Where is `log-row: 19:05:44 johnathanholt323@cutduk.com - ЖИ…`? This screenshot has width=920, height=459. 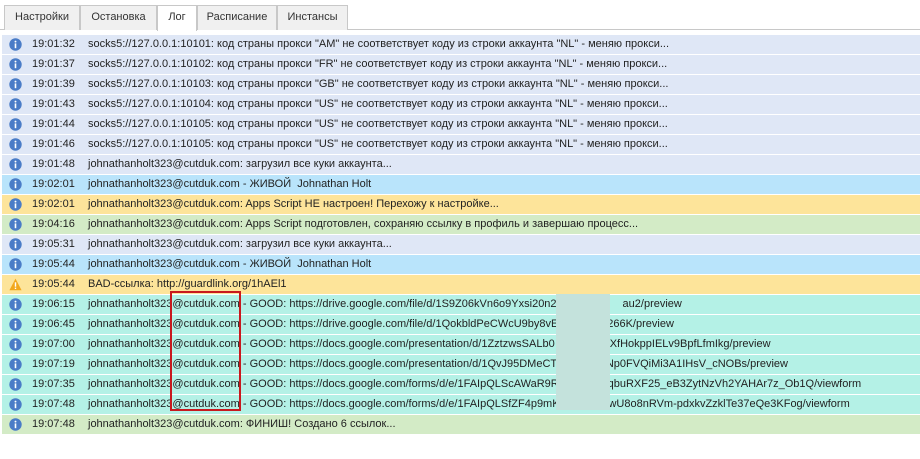 log-row: 19:05:44 johnathanholt323@cutduk.com - ЖИ… is located at coordinates (461, 265).